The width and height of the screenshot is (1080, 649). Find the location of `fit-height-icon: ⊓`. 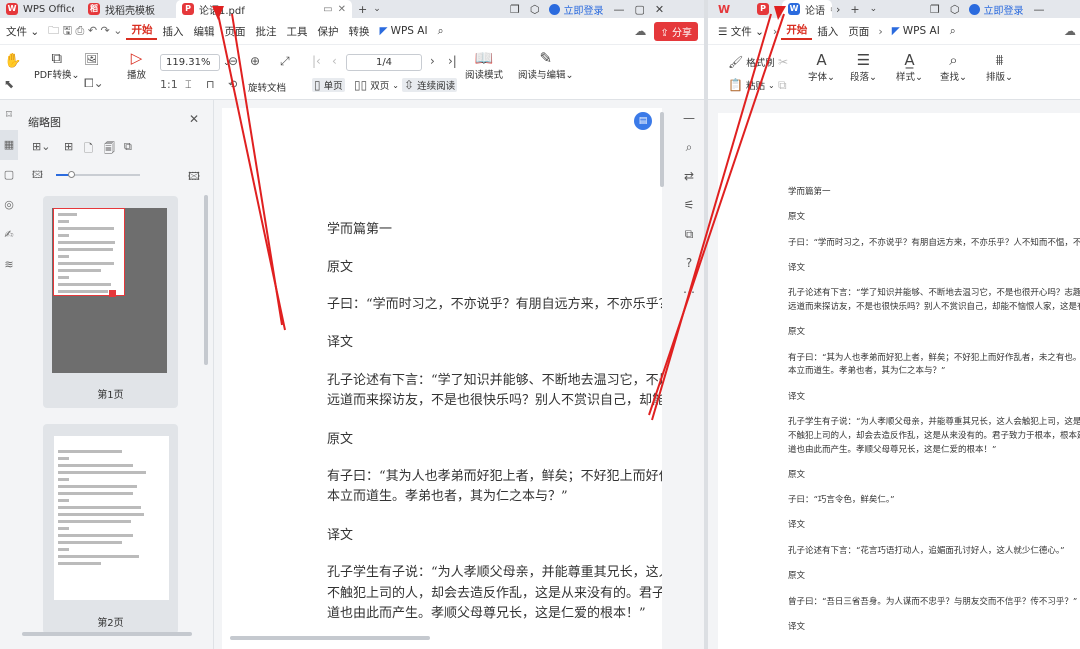

fit-height-icon: ⊓ is located at coordinates (210, 84).